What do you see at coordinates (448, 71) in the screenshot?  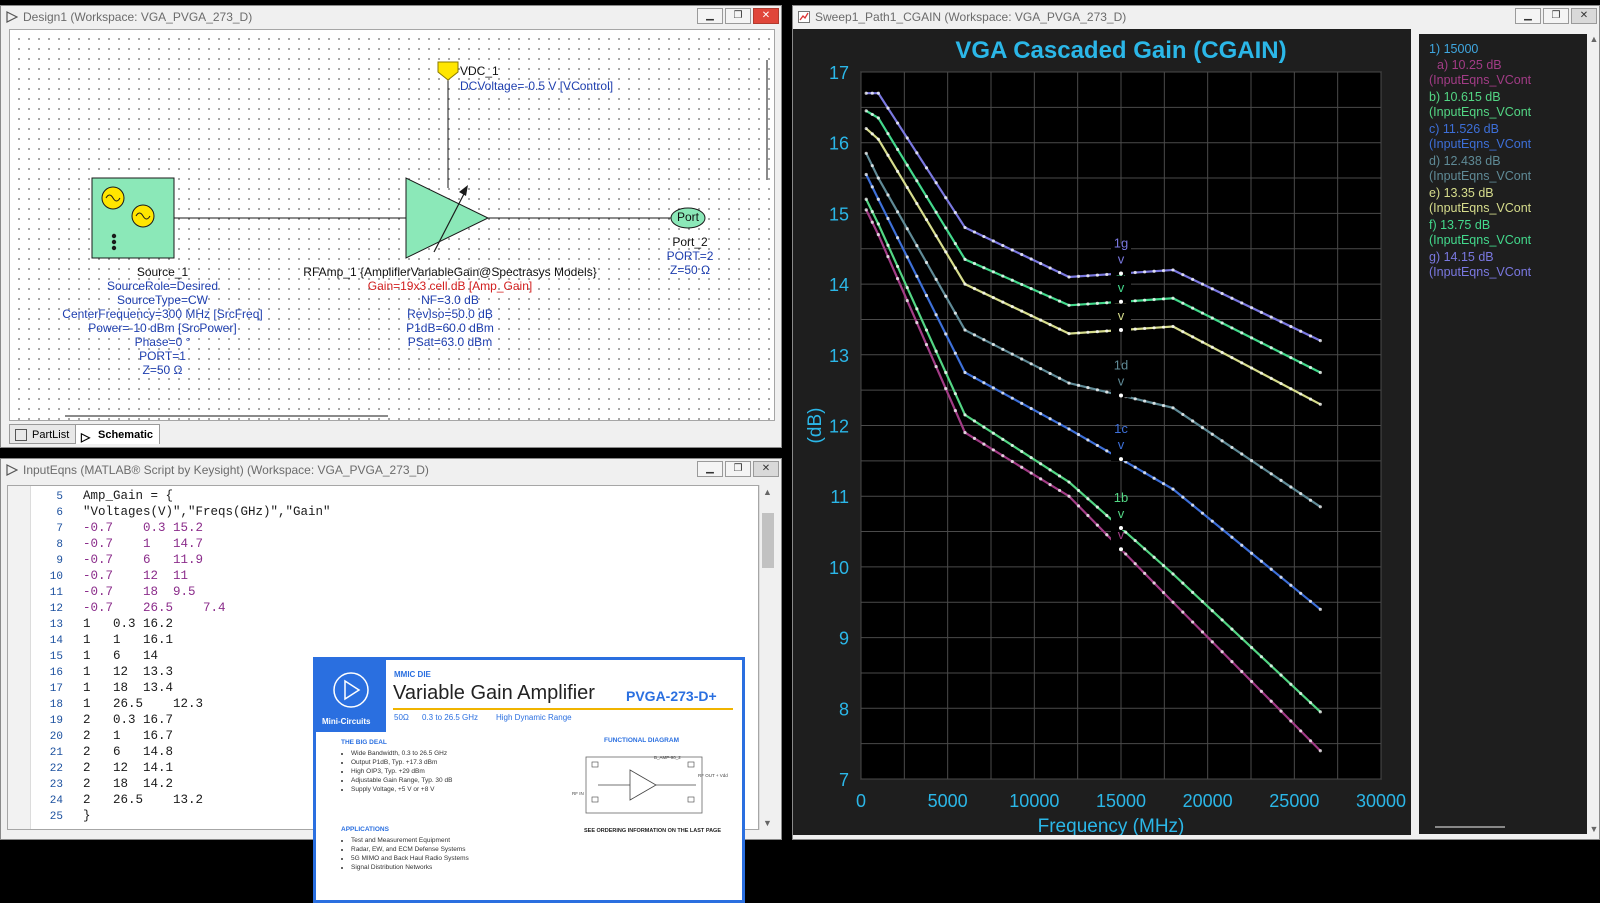 I see `vdc-symbol` at bounding box center [448, 71].